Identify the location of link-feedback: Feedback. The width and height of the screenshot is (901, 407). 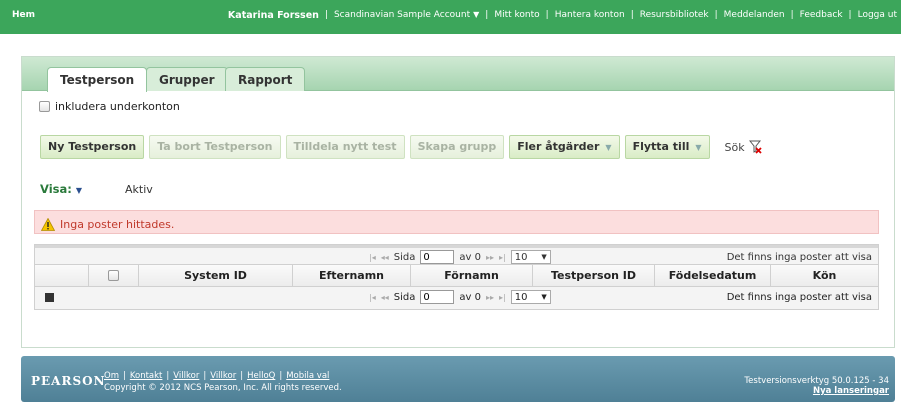
(821, 15).